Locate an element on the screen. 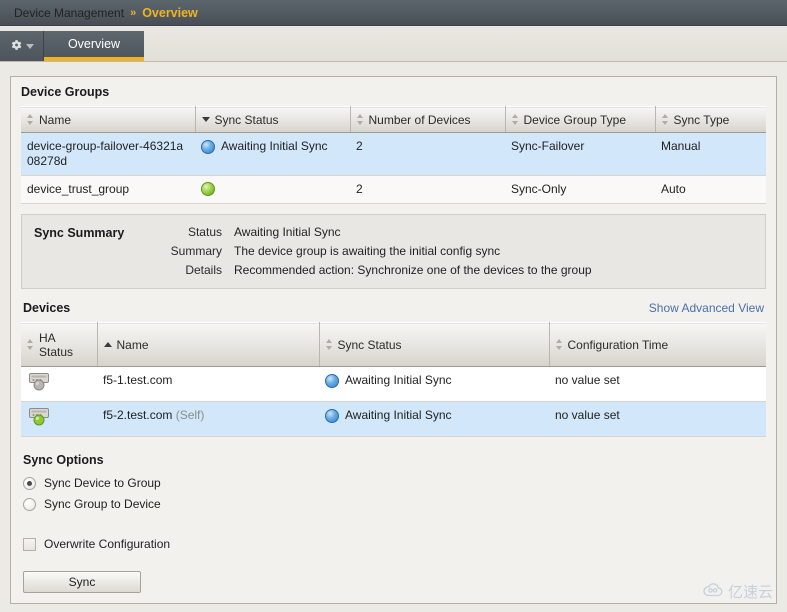  overwrite-configuration-row: Overwrite Configuration is located at coordinates (393, 544).